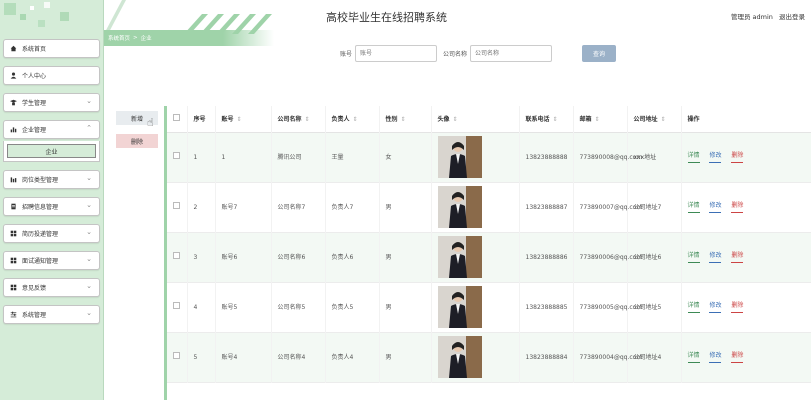  I want to click on sidebar-item-students: 学生管理 ⌄, so click(51, 102).